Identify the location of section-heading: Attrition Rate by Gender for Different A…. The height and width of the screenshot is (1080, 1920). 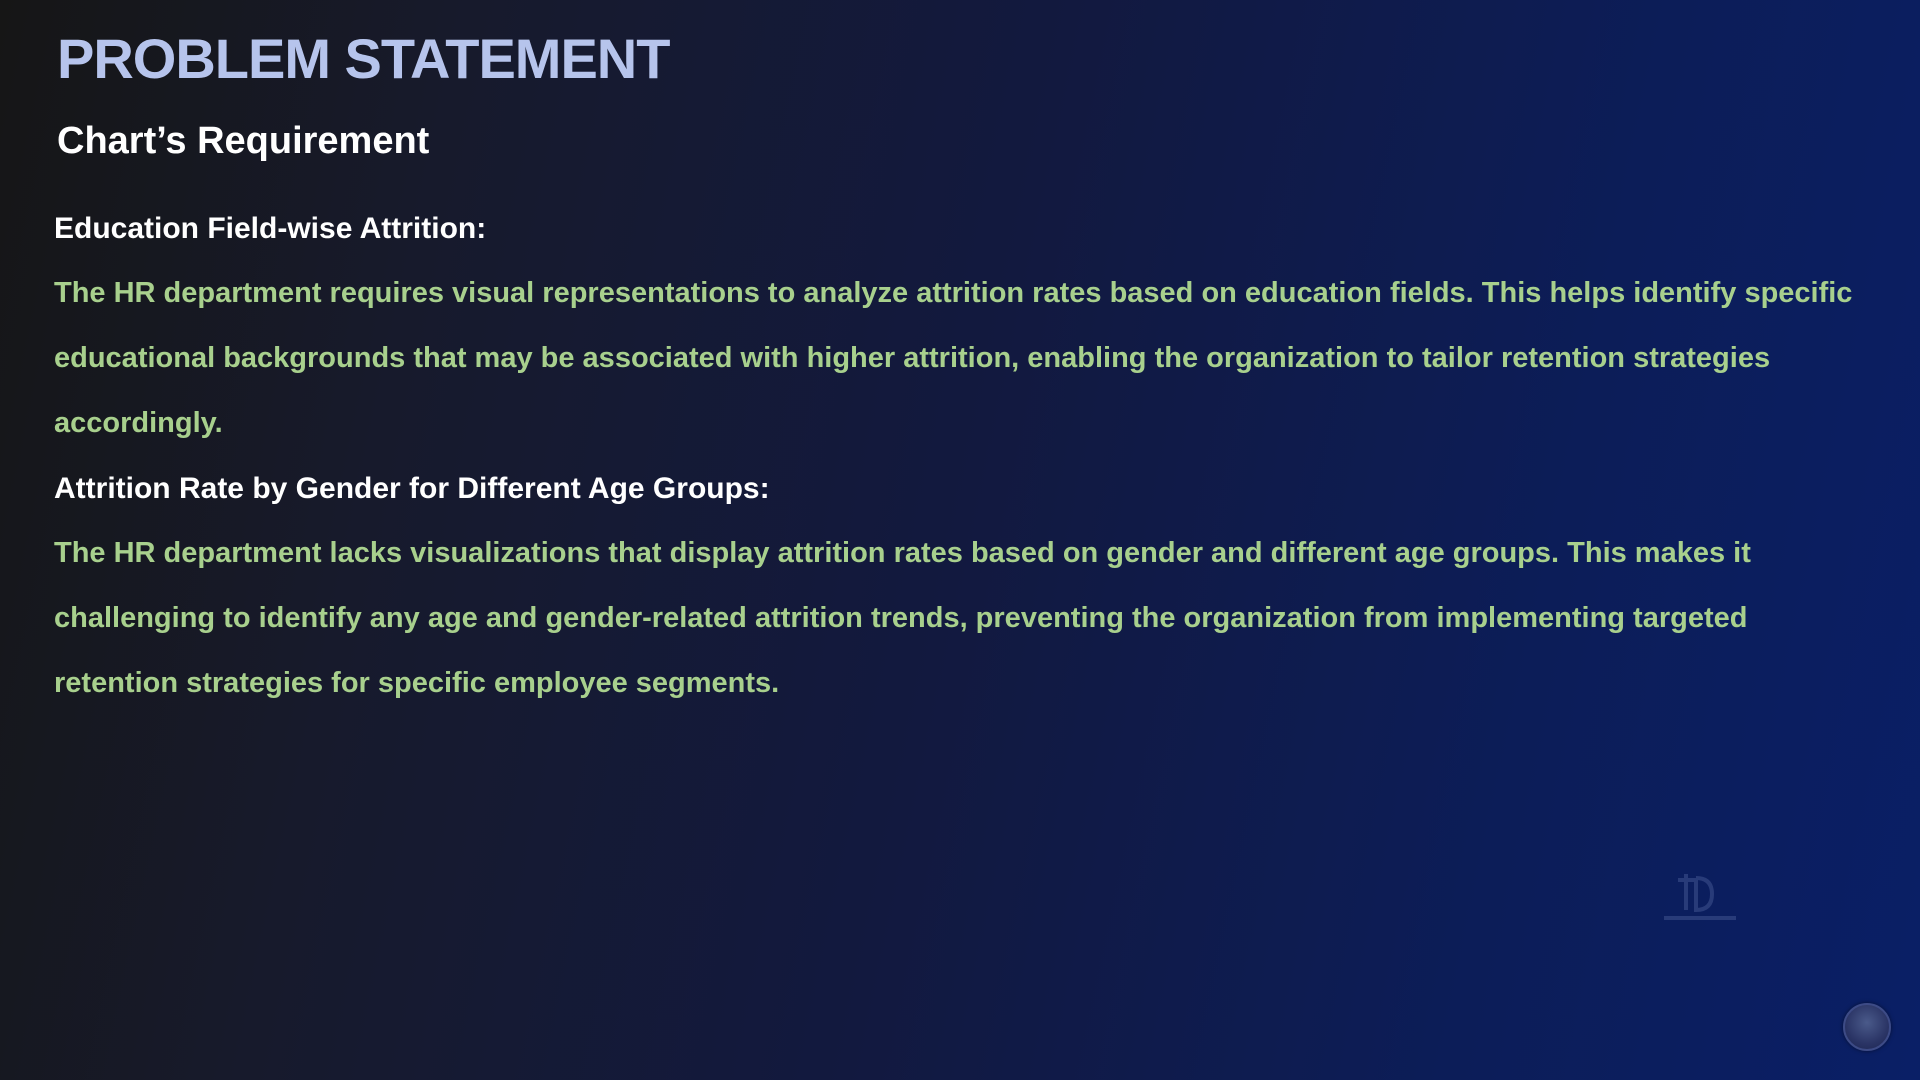
(412, 488).